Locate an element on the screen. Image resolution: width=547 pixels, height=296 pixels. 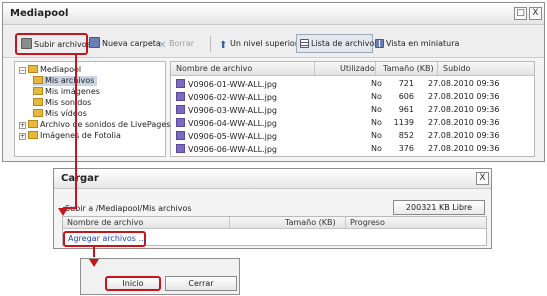
upload-destination-path: Subir a /Mediapool/Mis archivos is located at coordinates (128, 208).